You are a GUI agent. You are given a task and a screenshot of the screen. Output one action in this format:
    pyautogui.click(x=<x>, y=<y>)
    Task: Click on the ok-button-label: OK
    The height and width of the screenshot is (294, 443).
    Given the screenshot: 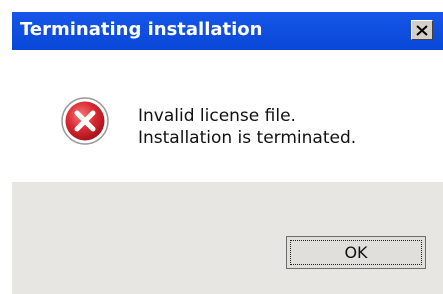 What is the action you would take?
    pyautogui.click(x=356, y=252)
    